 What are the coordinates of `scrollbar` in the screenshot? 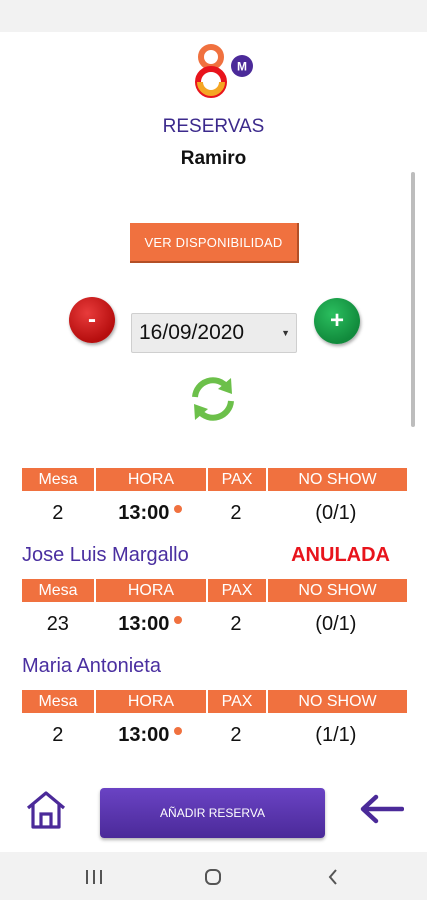 It's located at (413, 299).